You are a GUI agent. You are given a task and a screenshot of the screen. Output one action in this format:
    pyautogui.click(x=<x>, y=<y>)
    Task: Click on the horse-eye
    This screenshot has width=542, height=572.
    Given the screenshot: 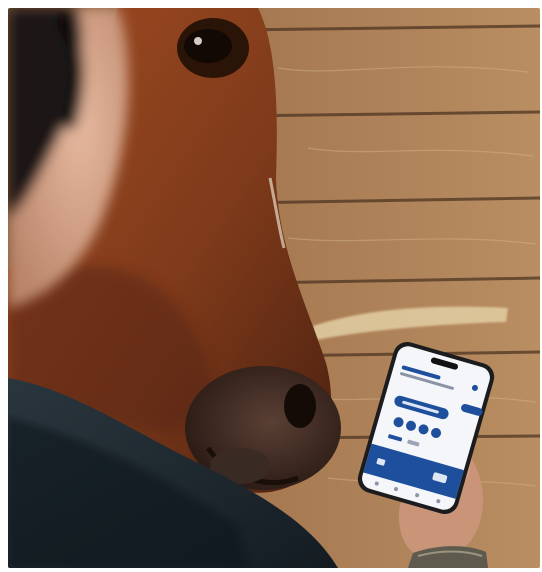 What is the action you would take?
    pyautogui.click(x=213, y=48)
    